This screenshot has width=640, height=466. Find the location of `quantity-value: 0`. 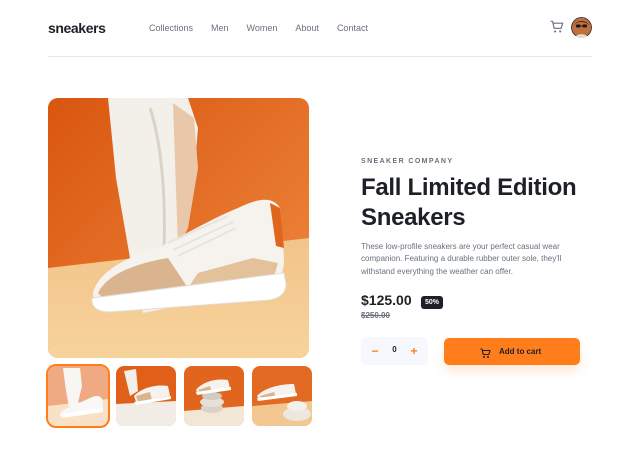

quantity-value: 0 is located at coordinates (394, 349).